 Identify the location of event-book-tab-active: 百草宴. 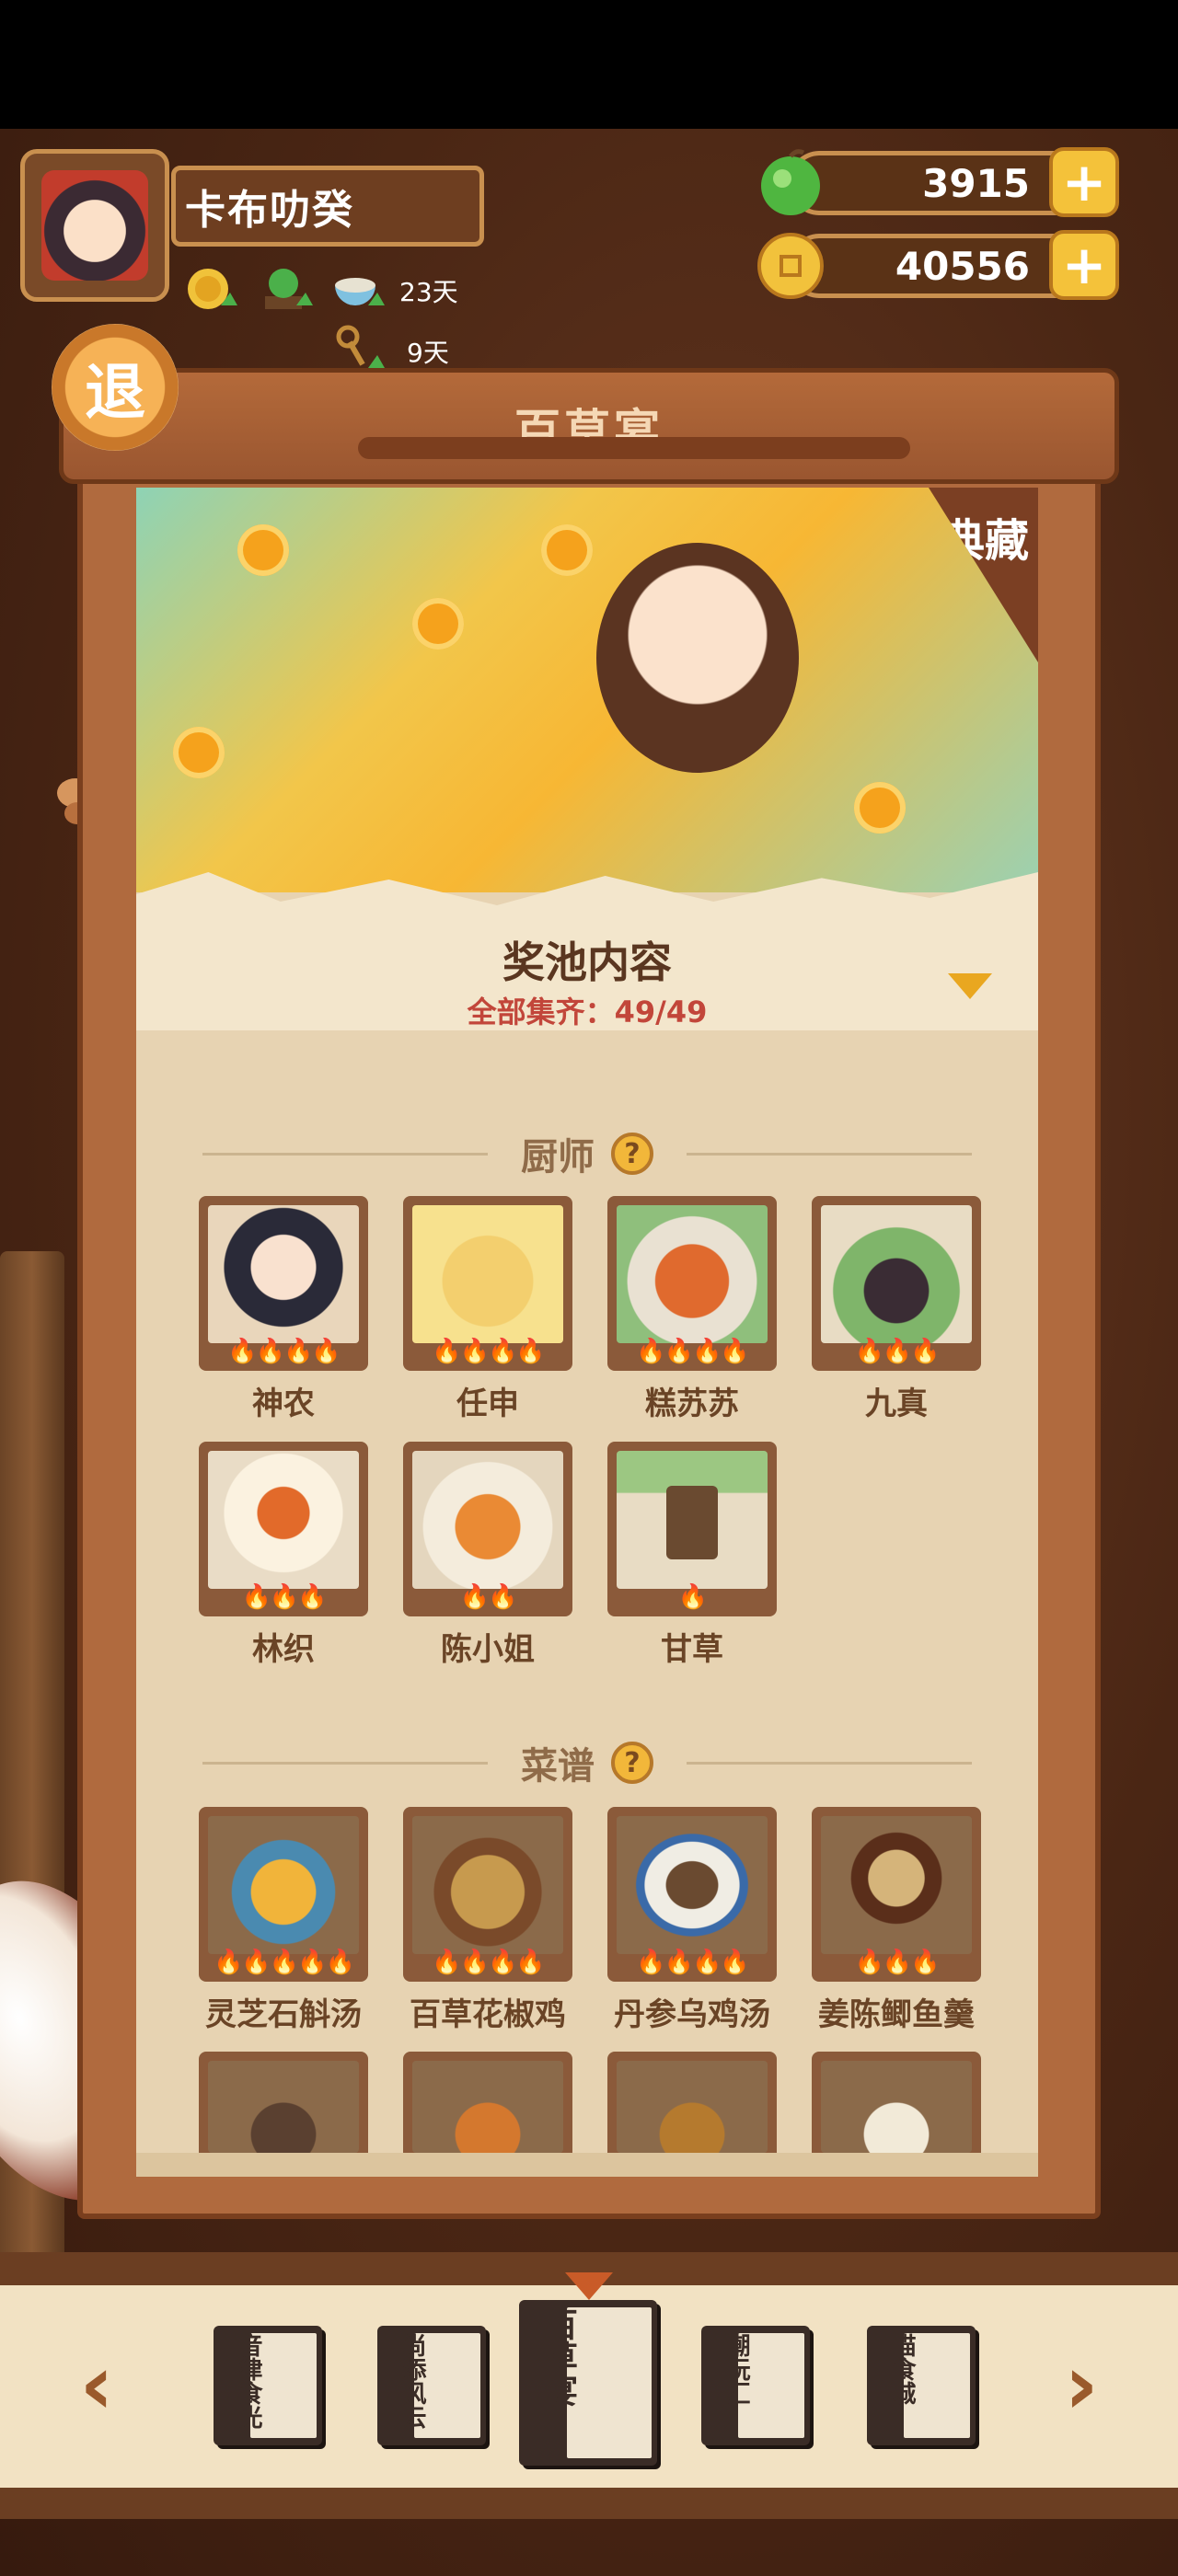
(588, 2383).